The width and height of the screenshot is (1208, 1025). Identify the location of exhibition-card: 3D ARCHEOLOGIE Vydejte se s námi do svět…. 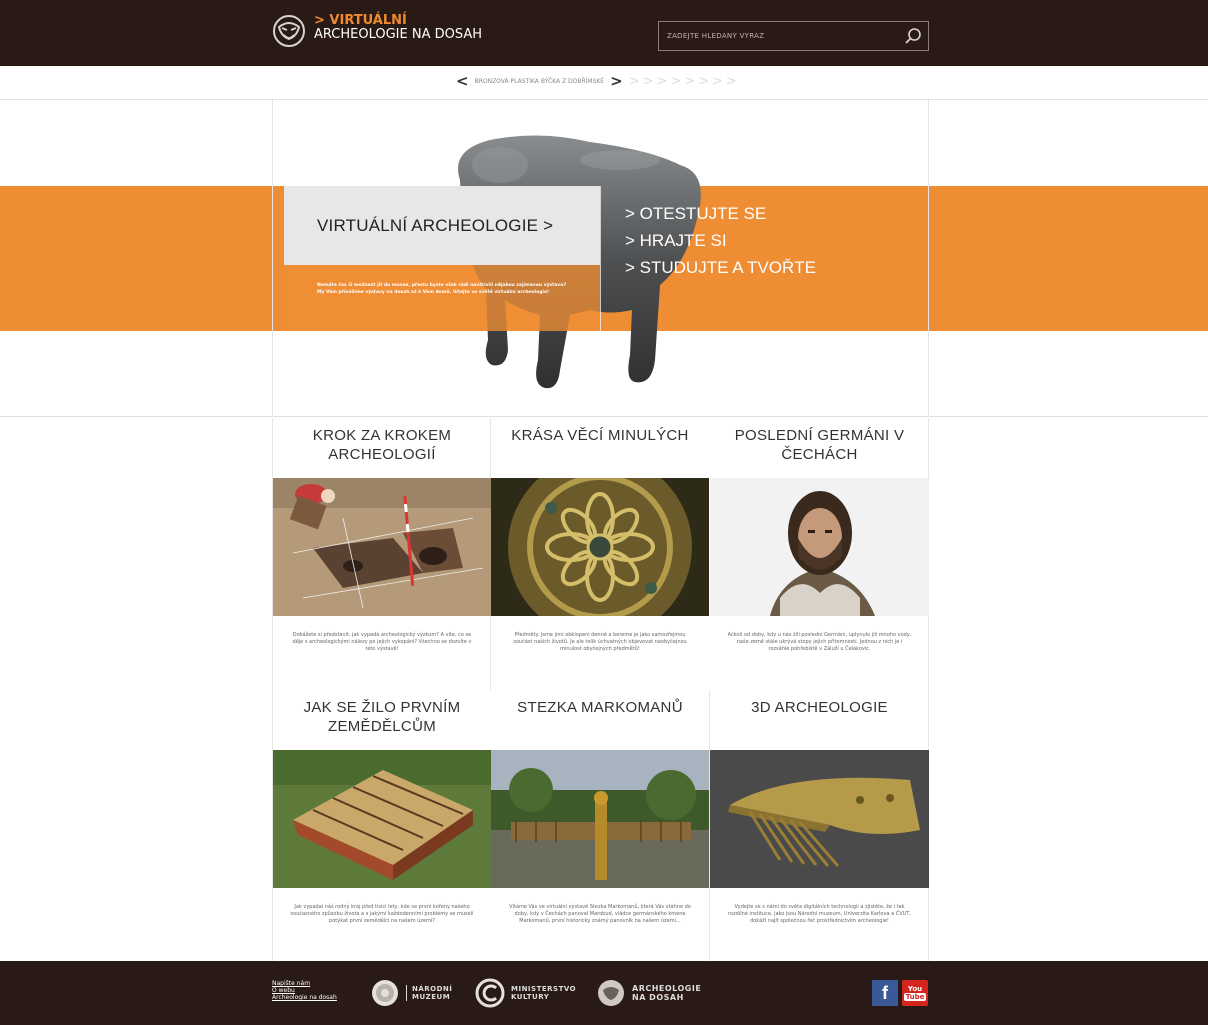
(819, 826).